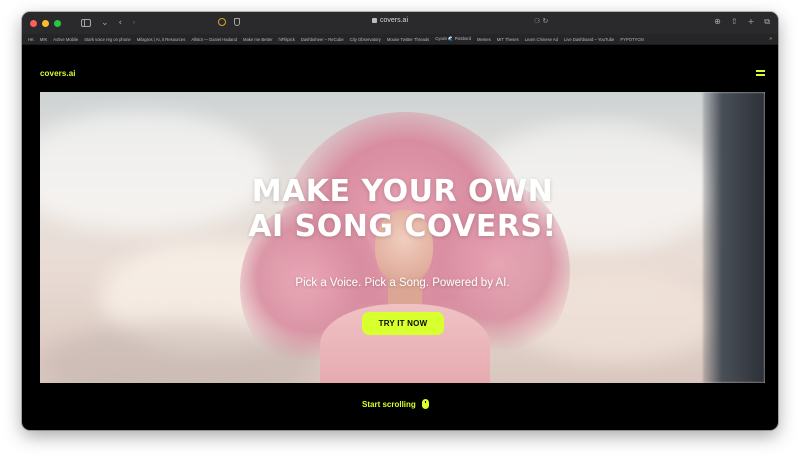 This screenshot has height=459, width=800. Describe the element at coordinates (425, 404) in the screenshot. I see `mouse-scroll-icon` at that location.